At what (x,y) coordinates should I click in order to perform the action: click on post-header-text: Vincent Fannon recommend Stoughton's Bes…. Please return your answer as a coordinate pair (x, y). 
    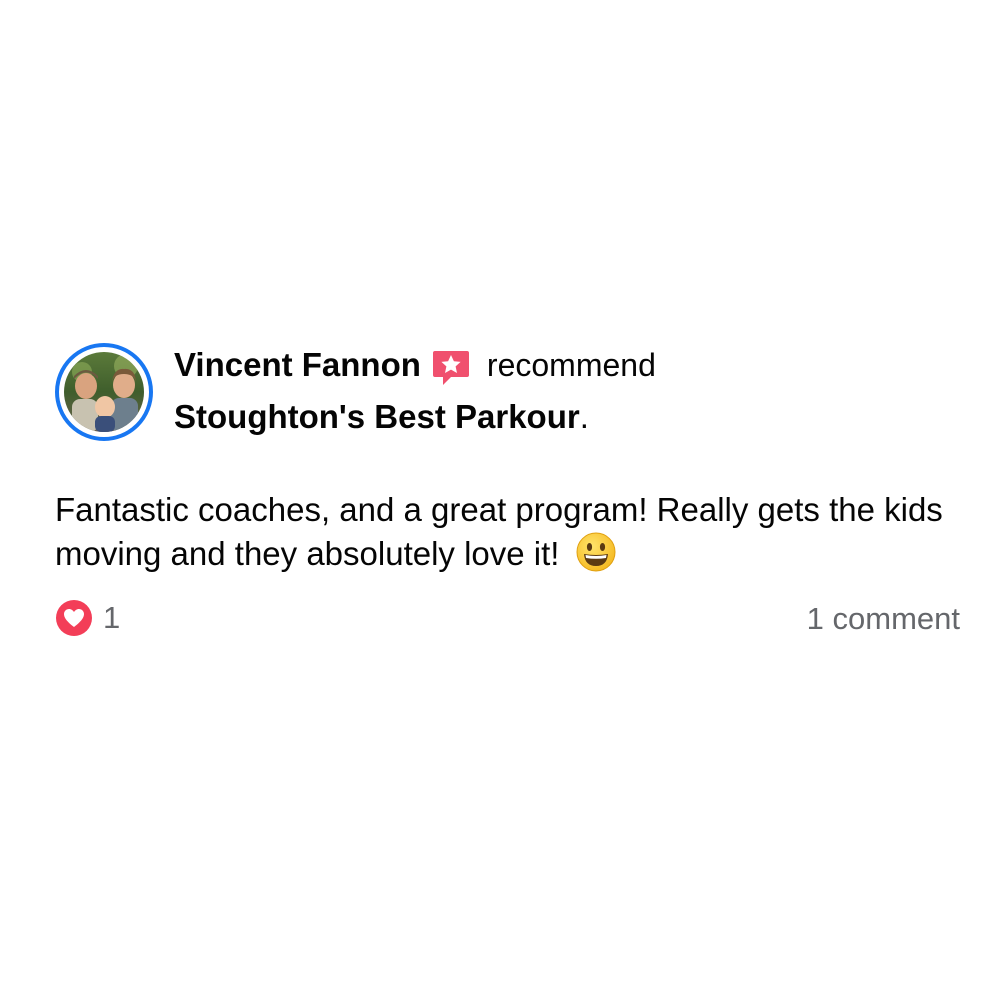
    Looking at the image, I should click on (454, 391).